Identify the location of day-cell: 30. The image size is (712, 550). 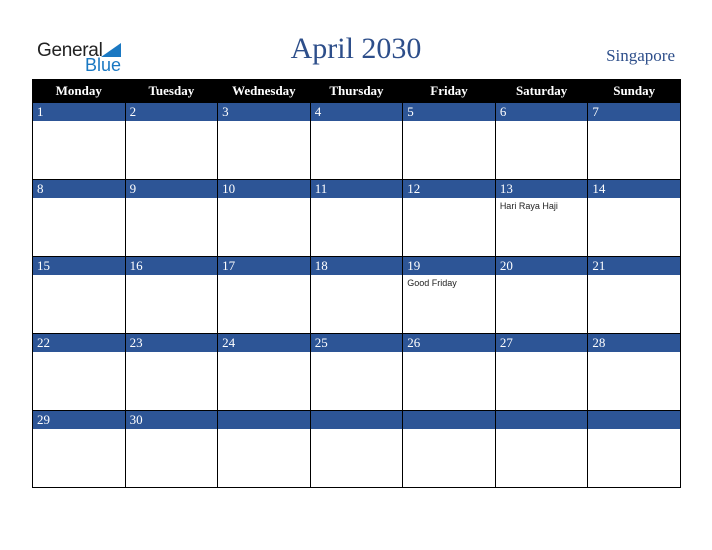
(171, 449).